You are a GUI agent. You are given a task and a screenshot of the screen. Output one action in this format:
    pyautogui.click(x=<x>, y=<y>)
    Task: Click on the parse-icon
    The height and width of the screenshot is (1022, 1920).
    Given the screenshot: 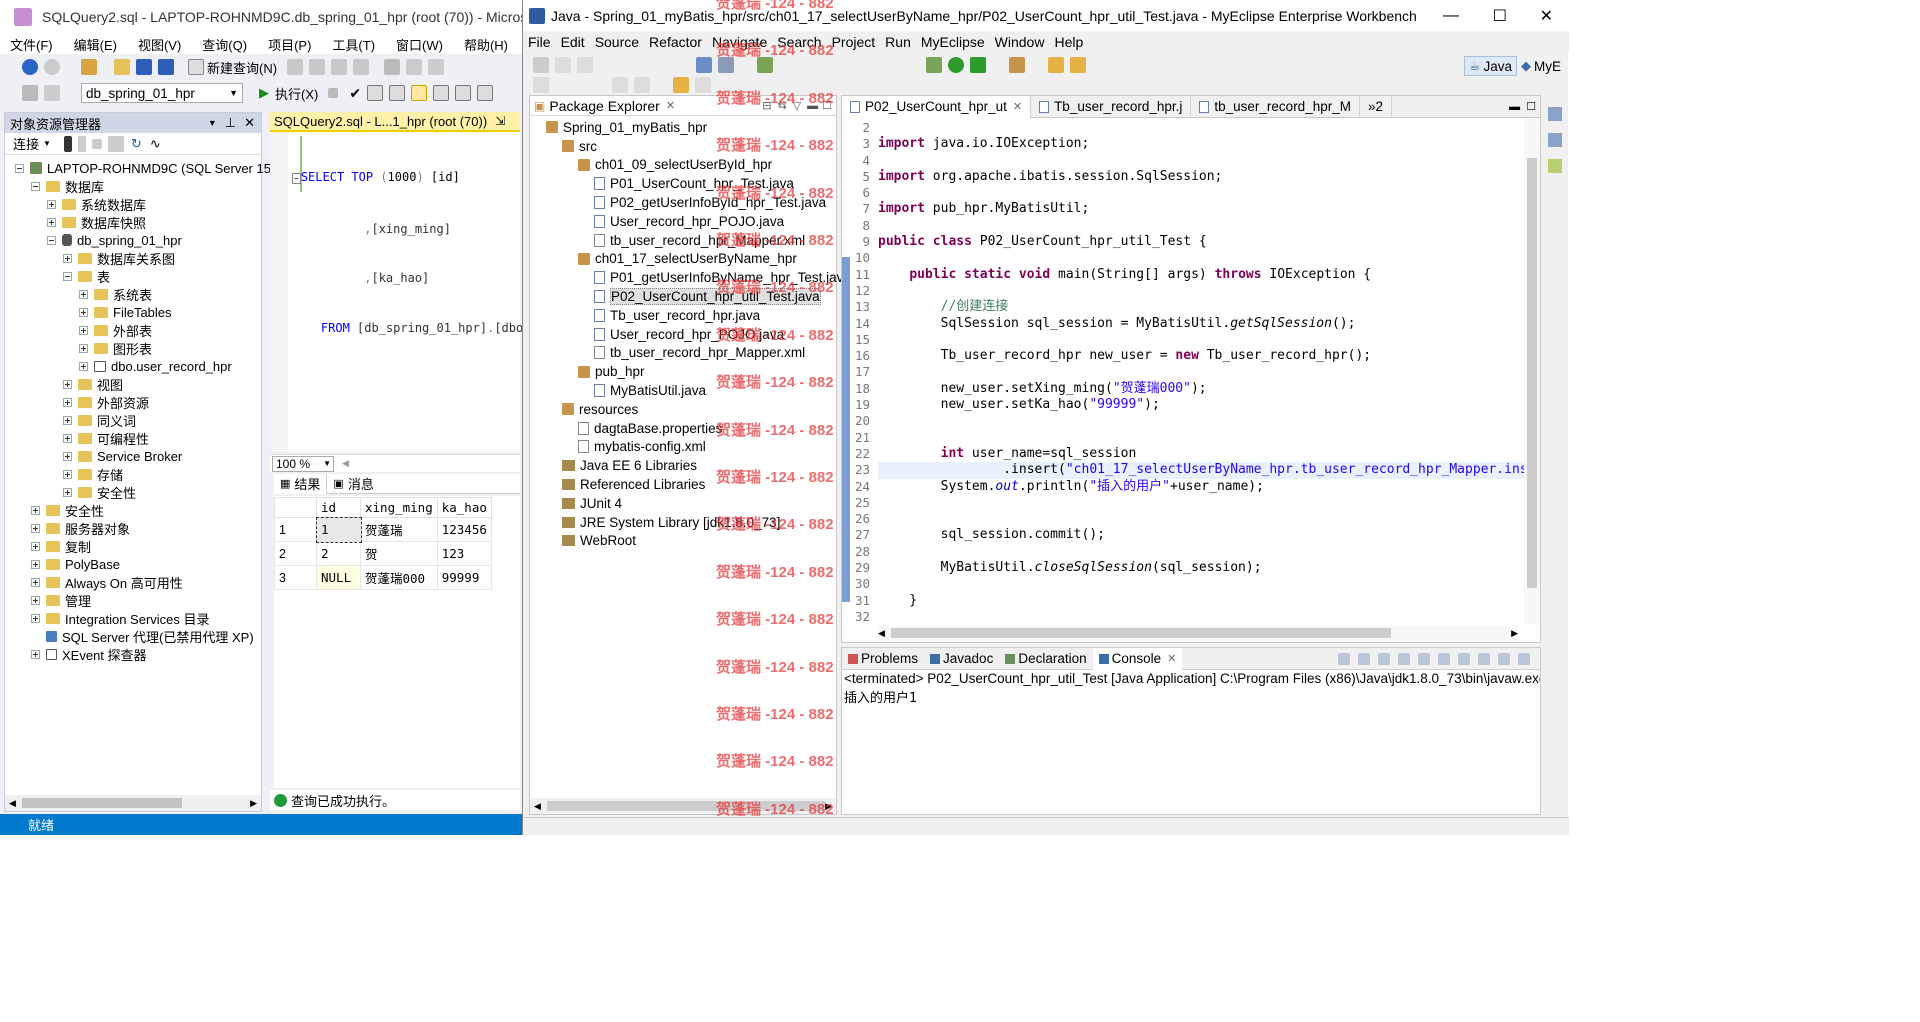 What is the action you would take?
    pyautogui.click(x=375, y=93)
    